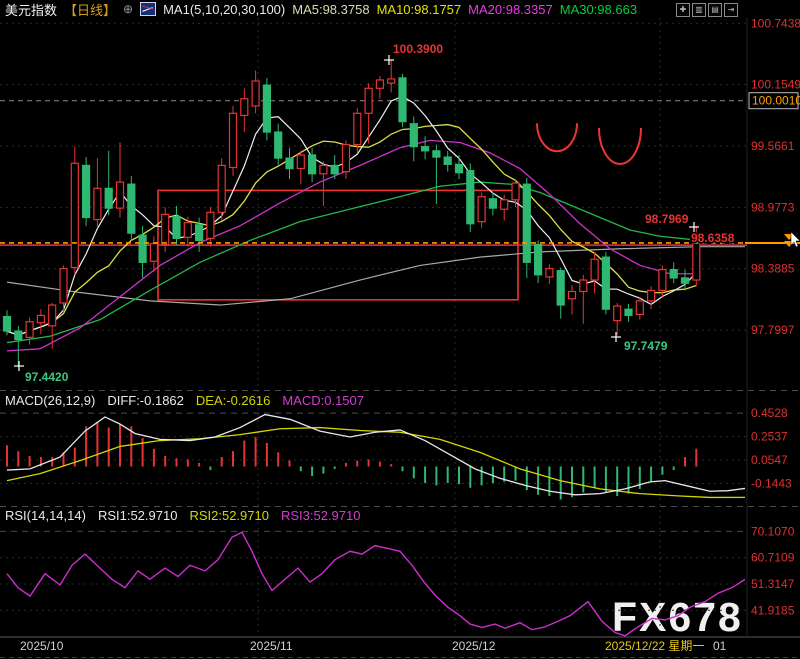 The width and height of the screenshot is (800, 659). What do you see at coordinates (775, 23) in the screenshot?
I see `price-axis-label: 100.7438` at bounding box center [775, 23].